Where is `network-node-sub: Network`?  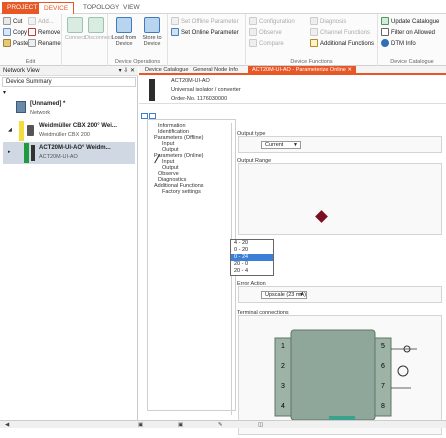
network-node-sub: Network is located at coordinates (40, 113).